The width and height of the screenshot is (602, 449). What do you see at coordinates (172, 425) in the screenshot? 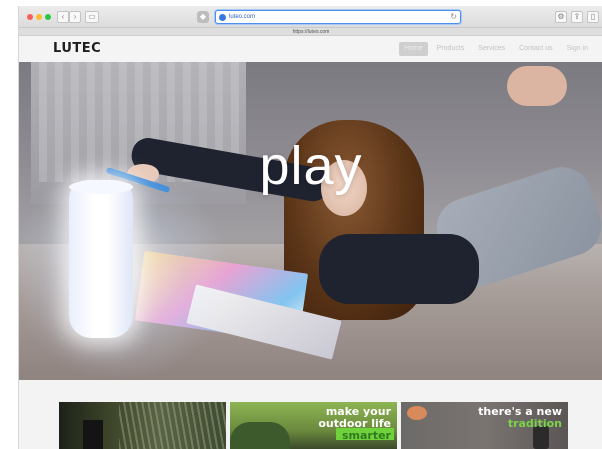
I see `card-1-grass` at bounding box center [172, 425].